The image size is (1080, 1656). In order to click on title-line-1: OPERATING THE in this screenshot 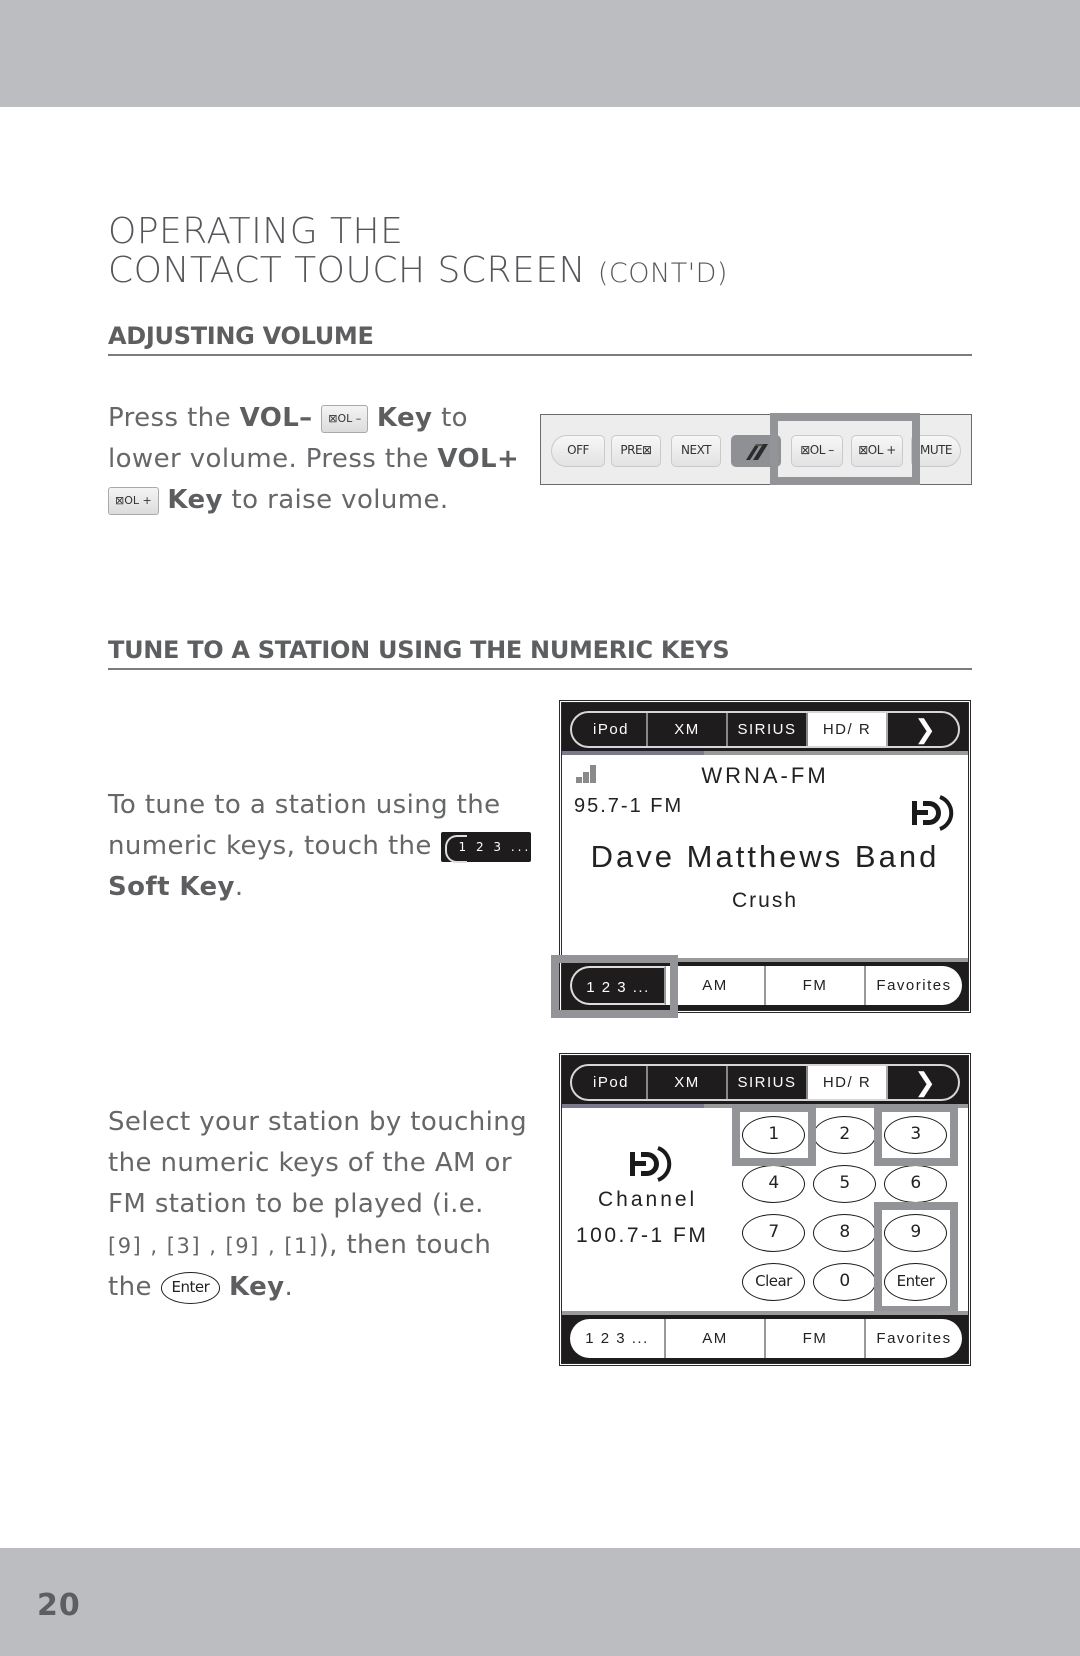, I will do `click(256, 231)`.